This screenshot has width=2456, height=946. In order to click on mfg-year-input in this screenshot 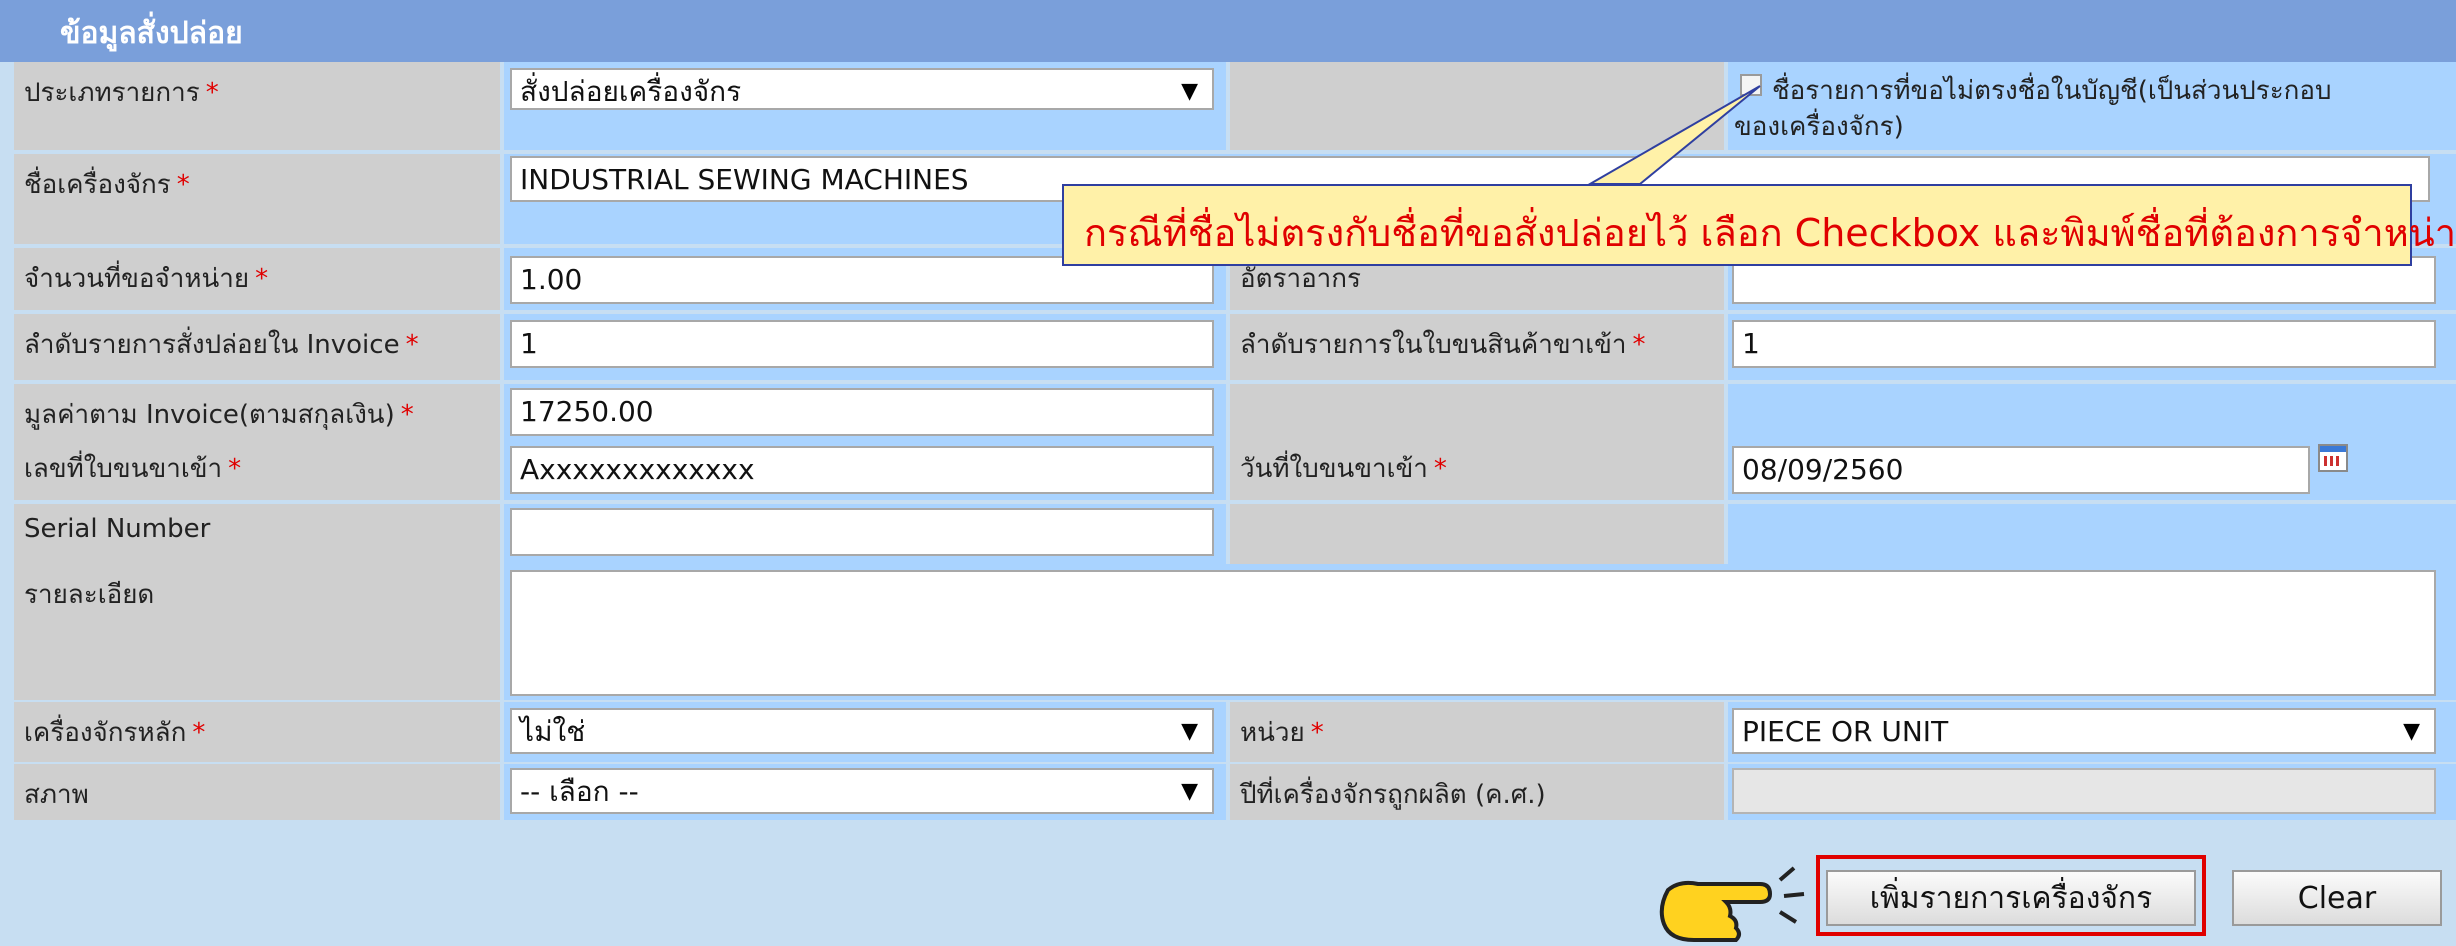, I will do `click(2084, 791)`.